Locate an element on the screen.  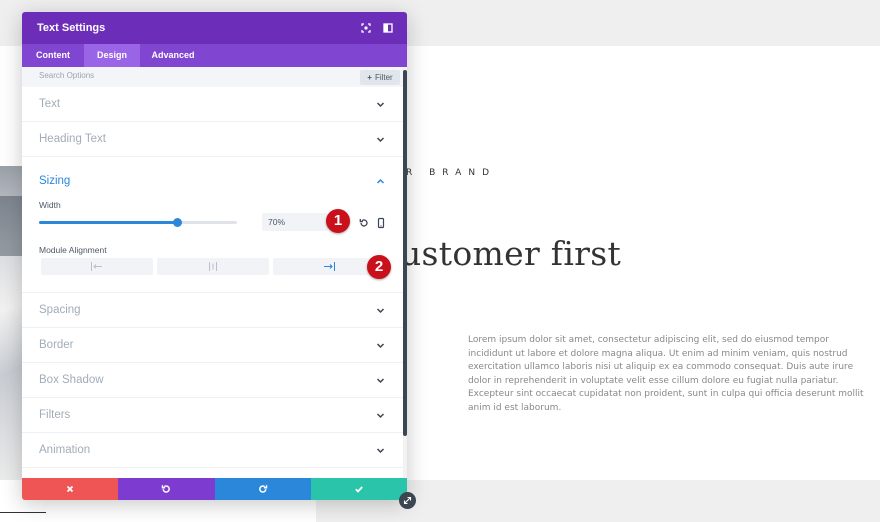
resize-icon is located at coordinates (407, 500).